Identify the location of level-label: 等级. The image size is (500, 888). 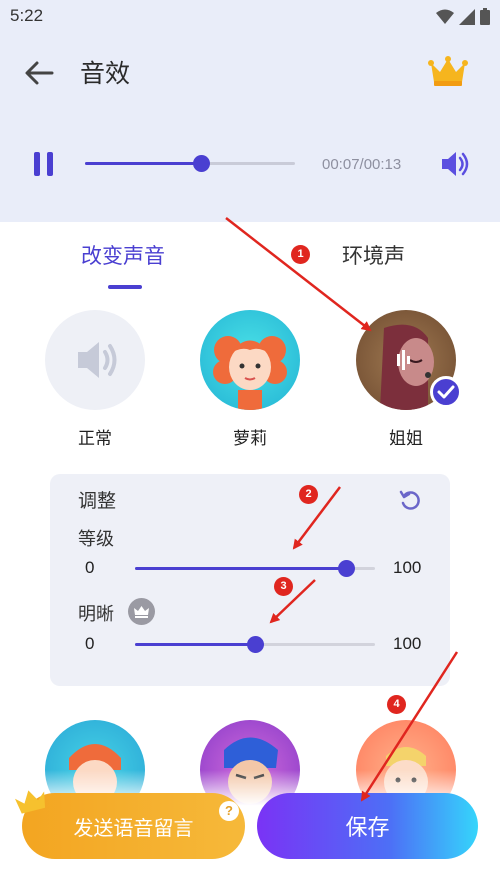
(96, 539).